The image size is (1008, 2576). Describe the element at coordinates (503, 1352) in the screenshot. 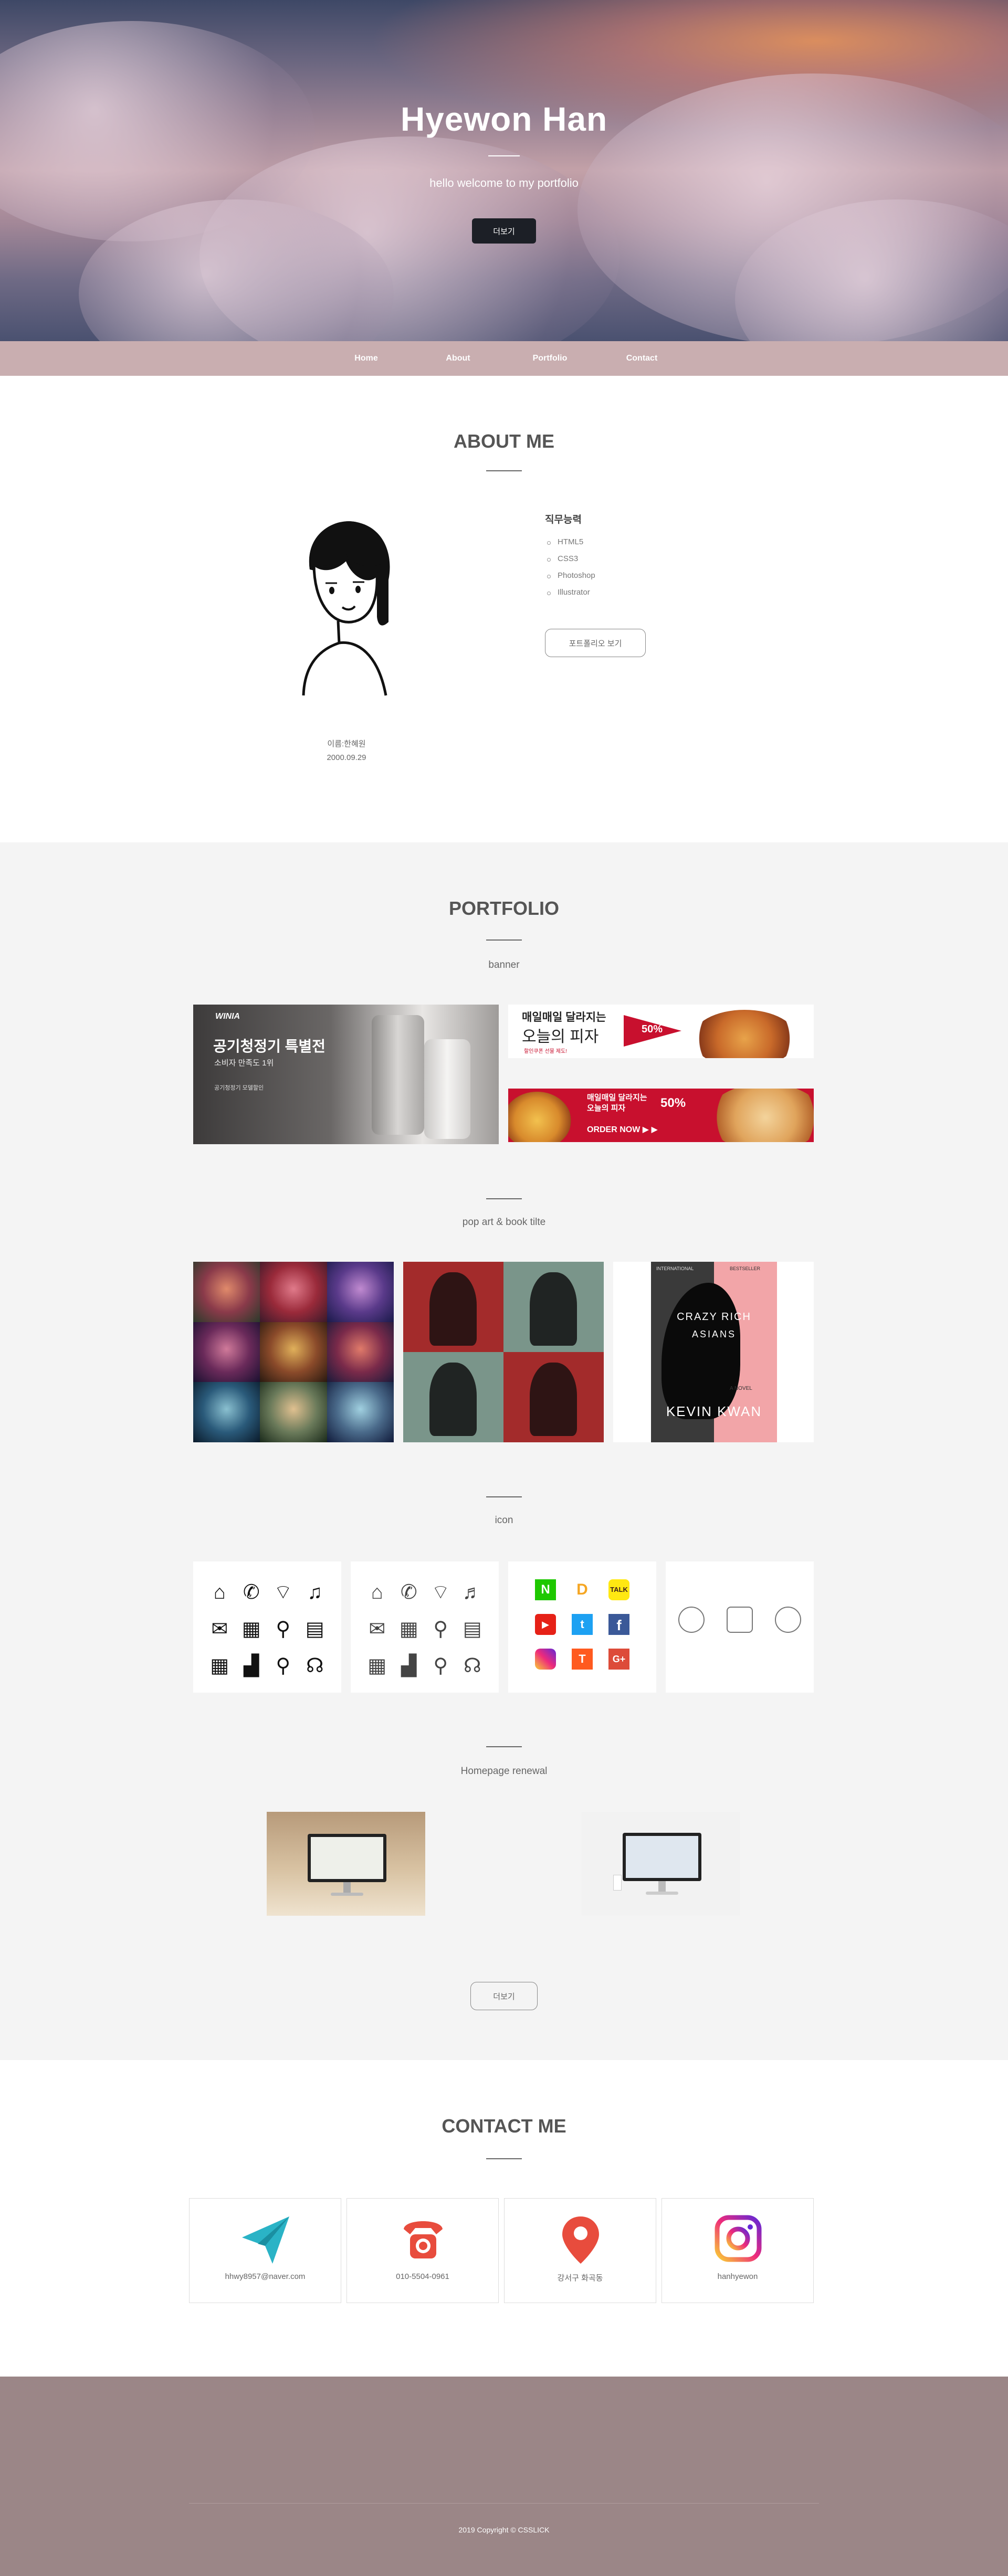

I see `popart-2x2` at that location.